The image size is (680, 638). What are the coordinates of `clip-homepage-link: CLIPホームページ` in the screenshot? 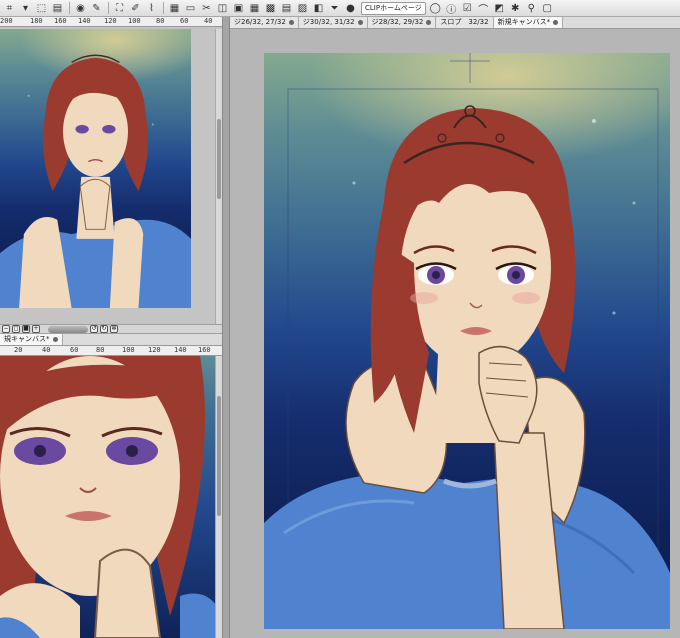 It's located at (393, 8).